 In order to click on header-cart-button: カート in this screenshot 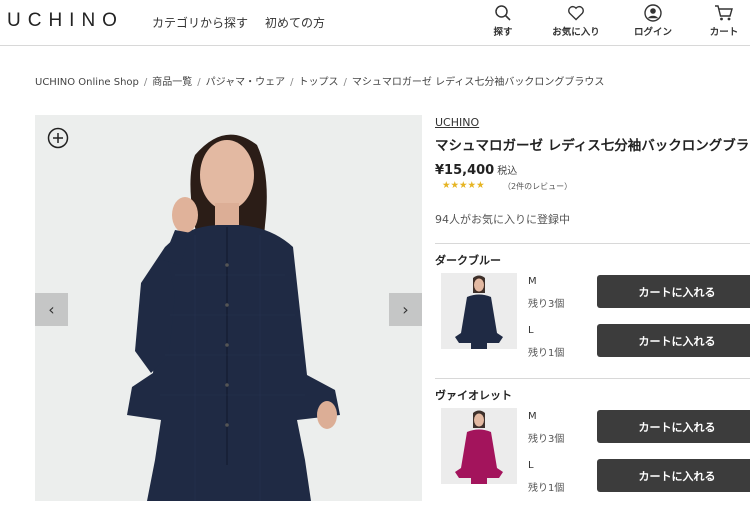, I will do `click(724, 21)`.